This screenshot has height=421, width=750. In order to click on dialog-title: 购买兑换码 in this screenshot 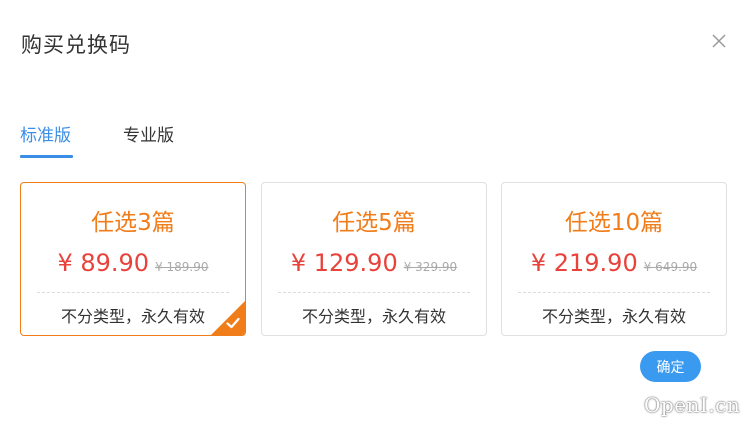, I will do `click(76, 45)`.